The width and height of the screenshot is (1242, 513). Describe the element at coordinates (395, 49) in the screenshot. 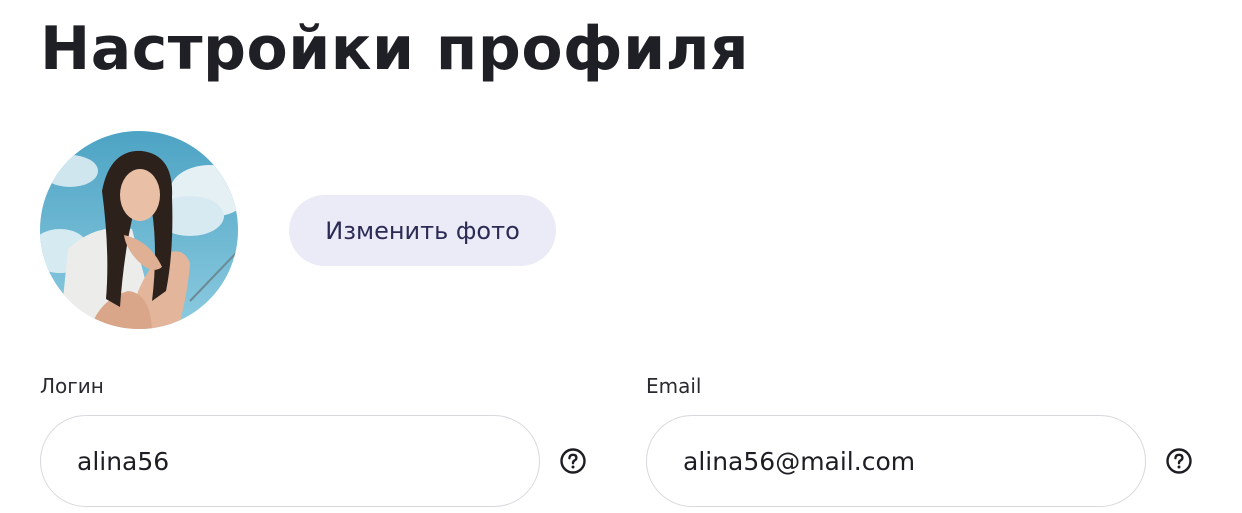

I see `page-title: Настройки профиля` at that location.